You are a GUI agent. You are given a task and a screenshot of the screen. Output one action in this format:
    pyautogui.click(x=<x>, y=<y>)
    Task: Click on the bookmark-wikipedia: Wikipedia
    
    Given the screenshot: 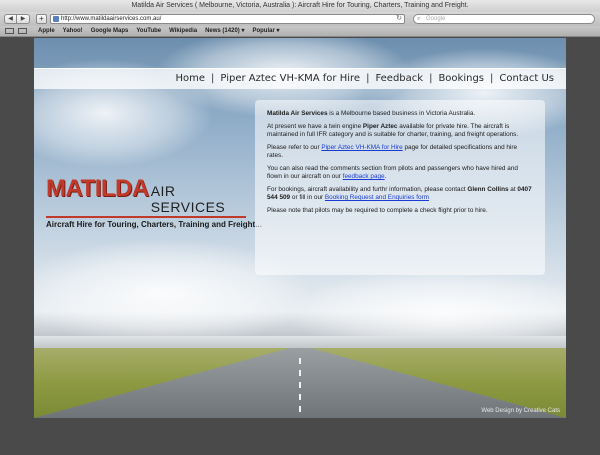 What is the action you would take?
    pyautogui.click(x=183, y=31)
    